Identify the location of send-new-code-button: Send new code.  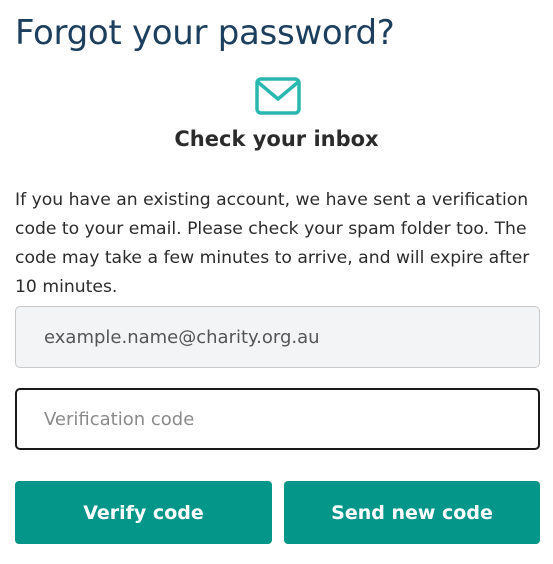
(412, 512).